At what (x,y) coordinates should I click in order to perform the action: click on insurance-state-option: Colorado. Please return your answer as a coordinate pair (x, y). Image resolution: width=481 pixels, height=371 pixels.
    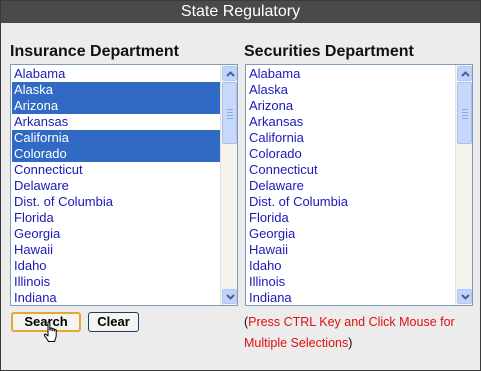
    Looking at the image, I should click on (116, 154).